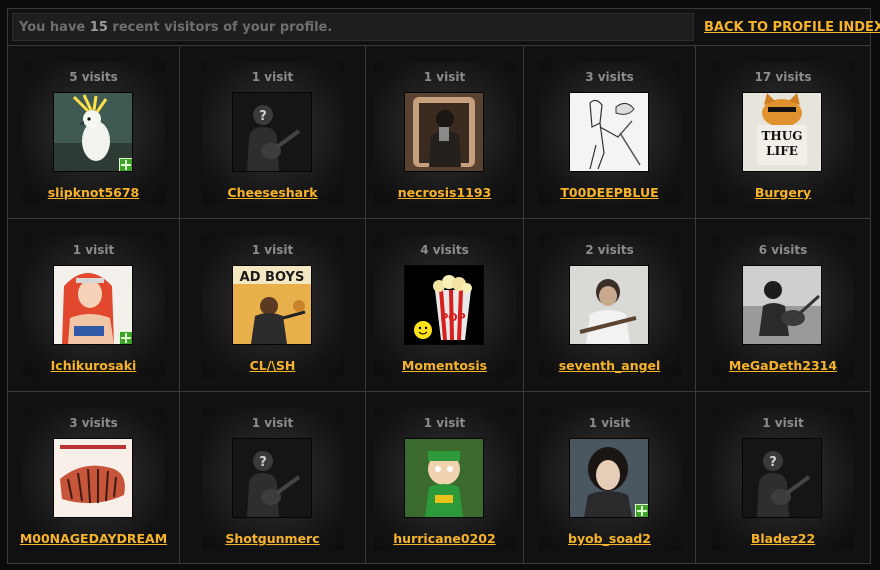 This screenshot has height=570, width=880. What do you see at coordinates (271, 277) in the screenshot?
I see `svg-text: AD BOYS` at bounding box center [271, 277].